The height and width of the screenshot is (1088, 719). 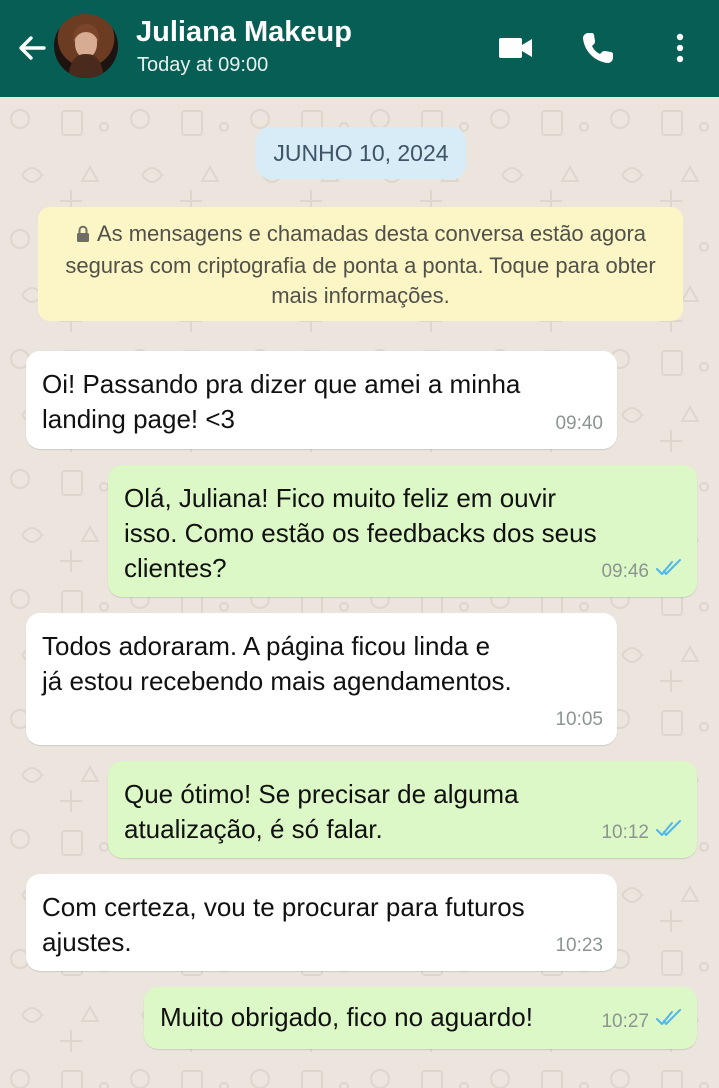 I want to click on message-meta: 09:40, so click(x=579, y=423).